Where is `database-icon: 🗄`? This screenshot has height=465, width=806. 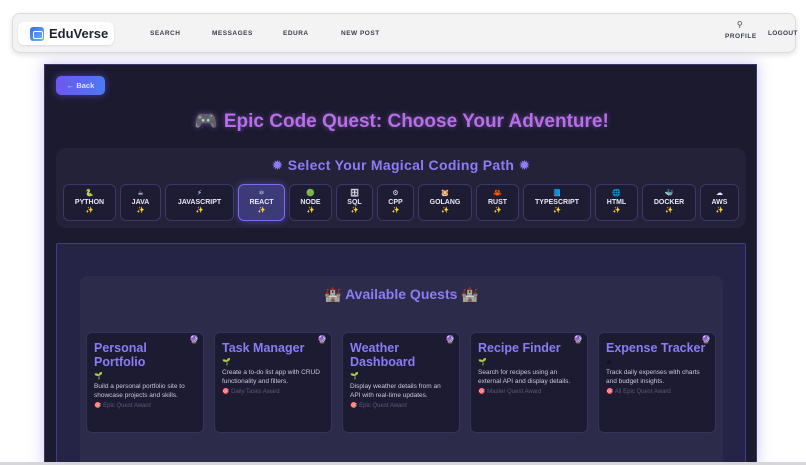 database-icon: 🗄 is located at coordinates (354, 193).